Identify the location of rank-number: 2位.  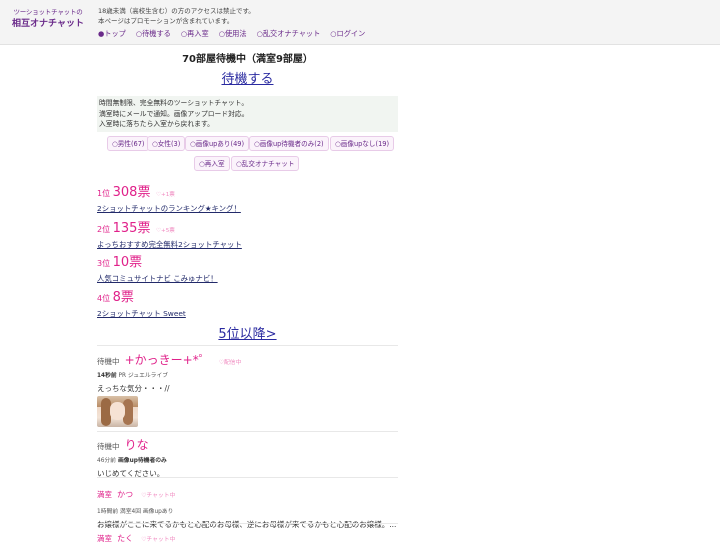
(104, 229).